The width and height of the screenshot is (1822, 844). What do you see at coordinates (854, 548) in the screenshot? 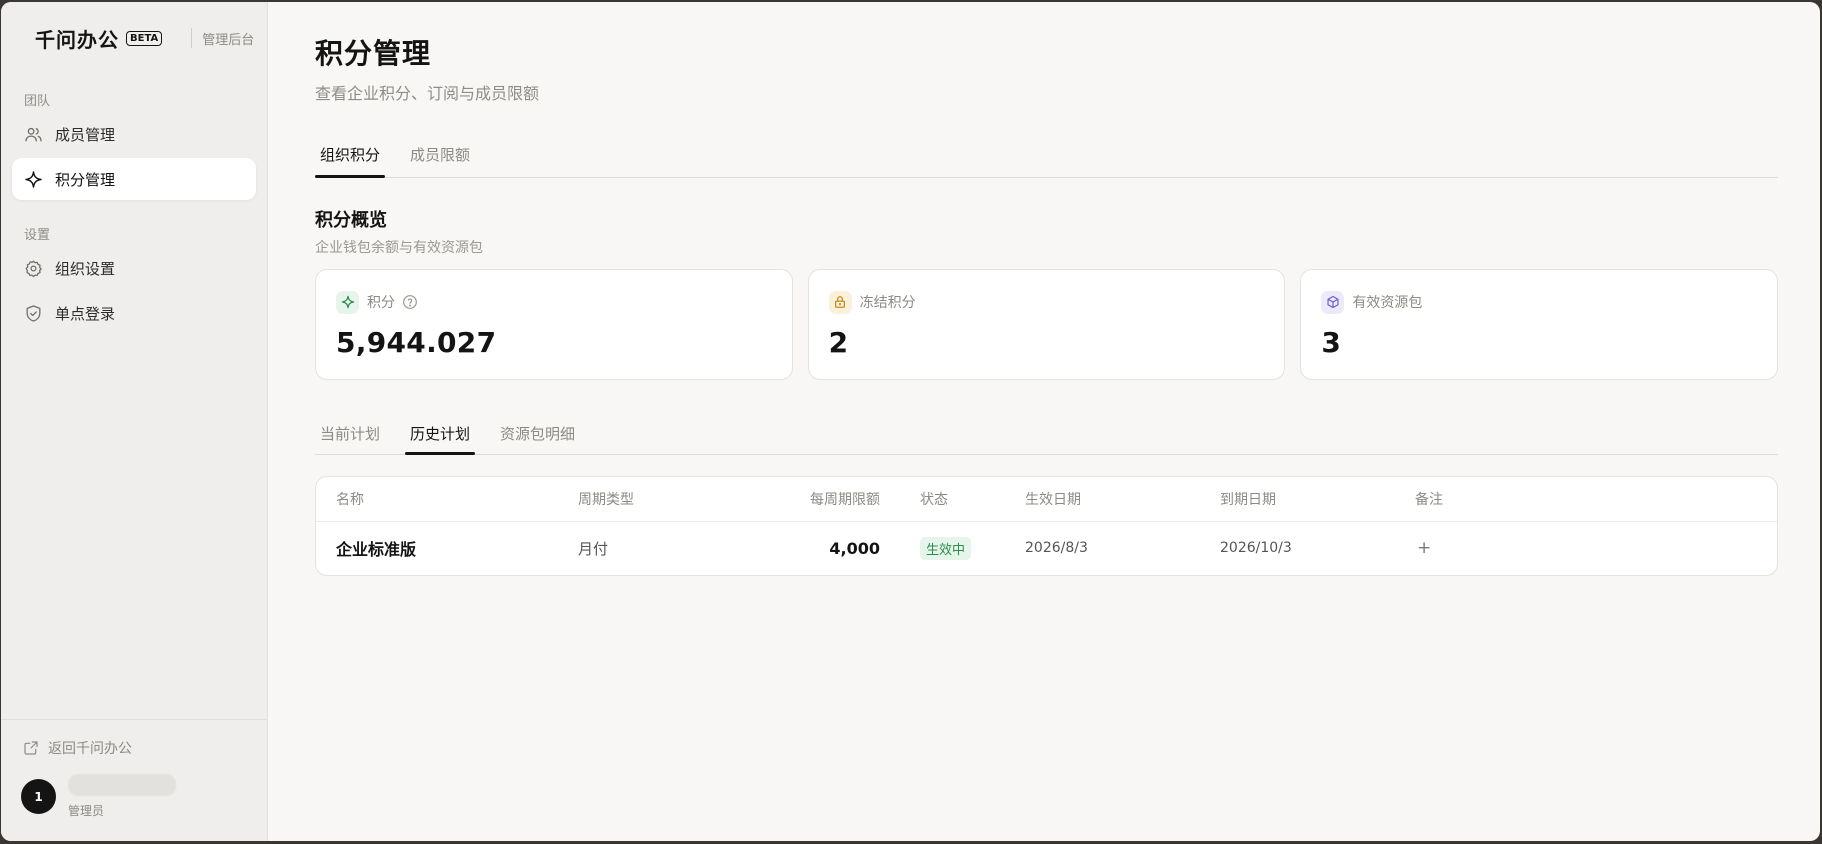
I see `cell-limit: 4,000` at bounding box center [854, 548].